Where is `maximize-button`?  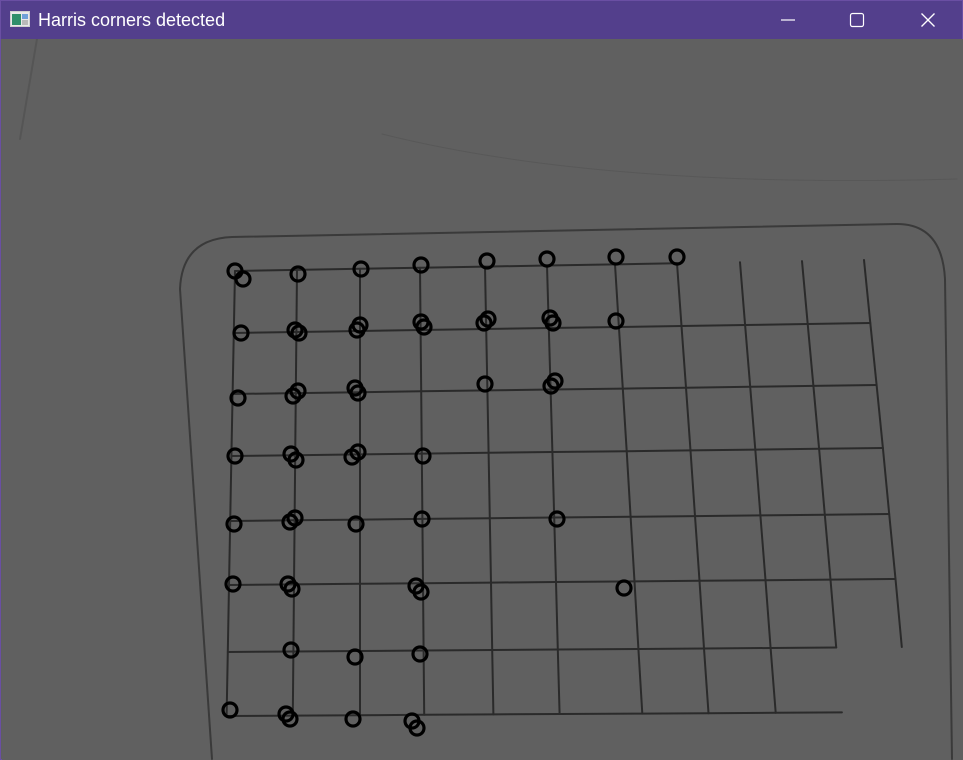
maximize-button is located at coordinates (857, 20).